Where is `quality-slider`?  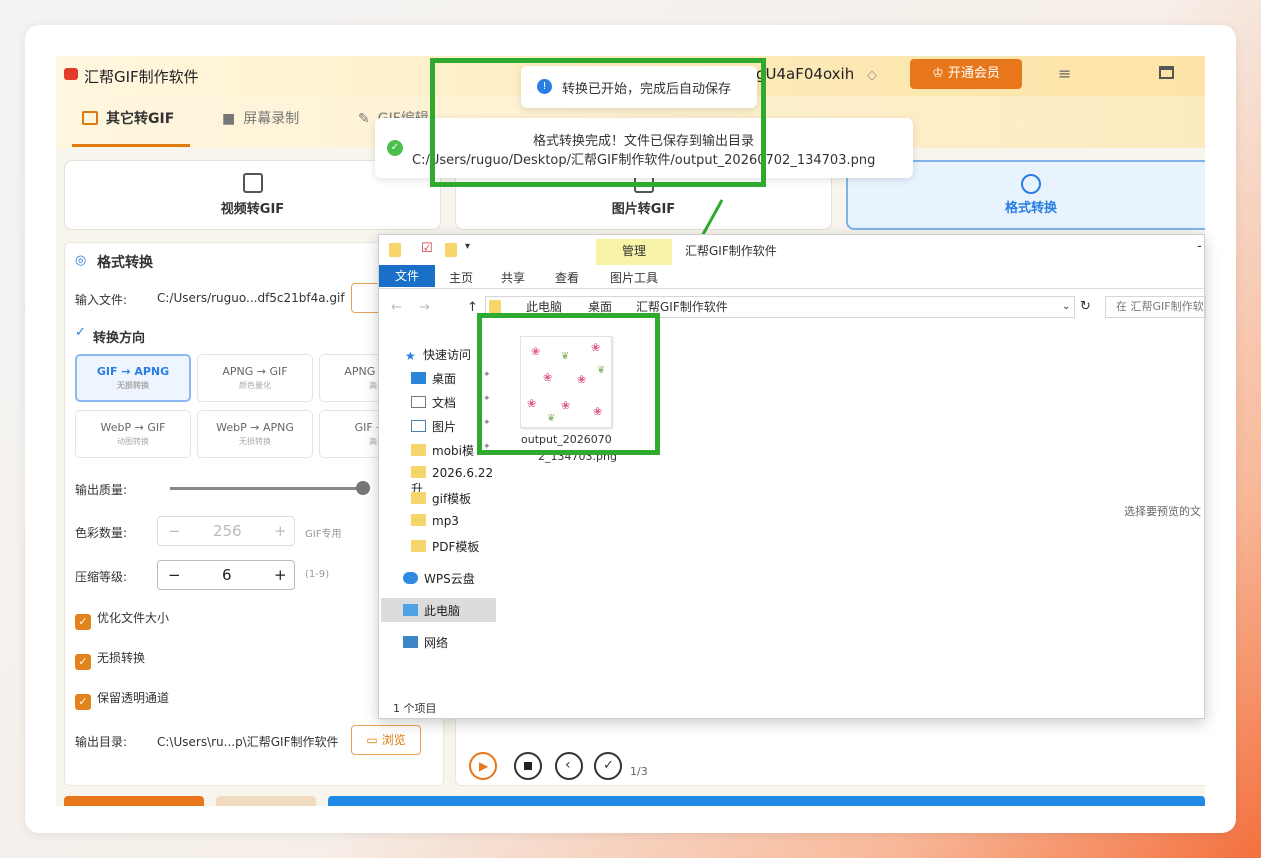 quality-slider is located at coordinates (270, 488).